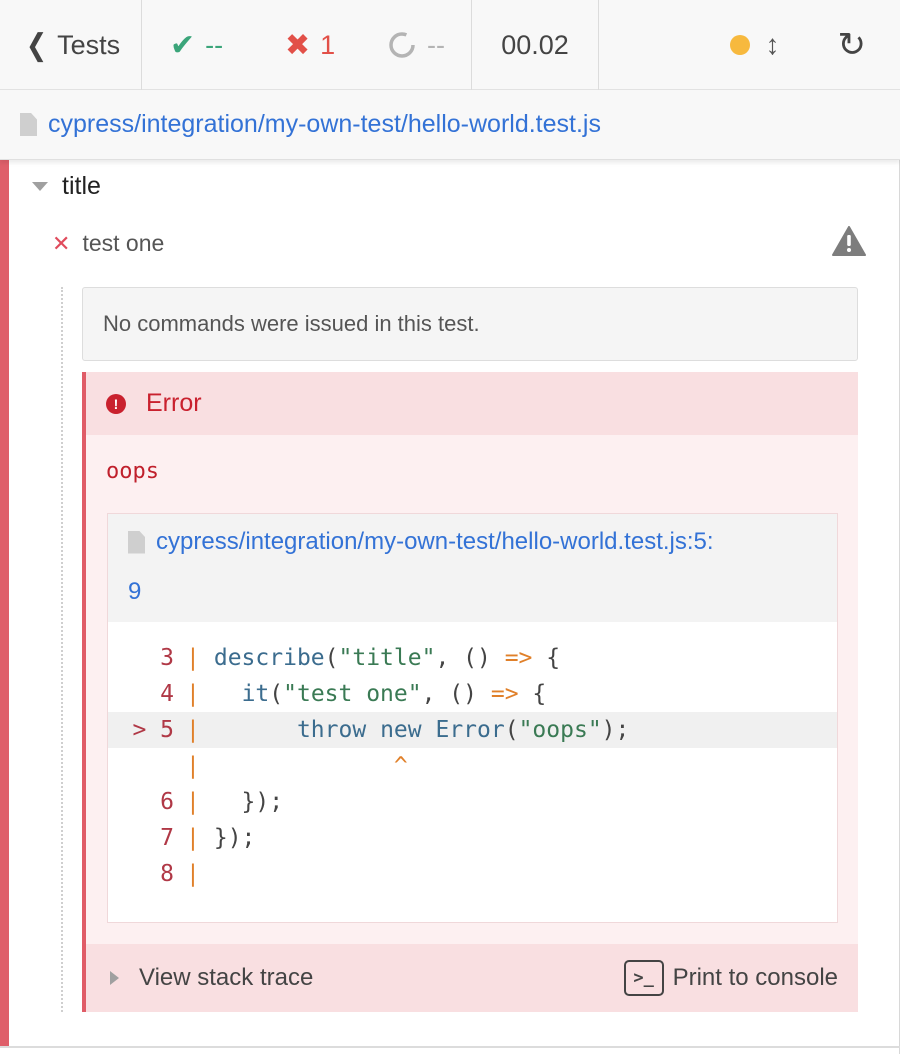  I want to click on suite-row: title, so click(66, 186).